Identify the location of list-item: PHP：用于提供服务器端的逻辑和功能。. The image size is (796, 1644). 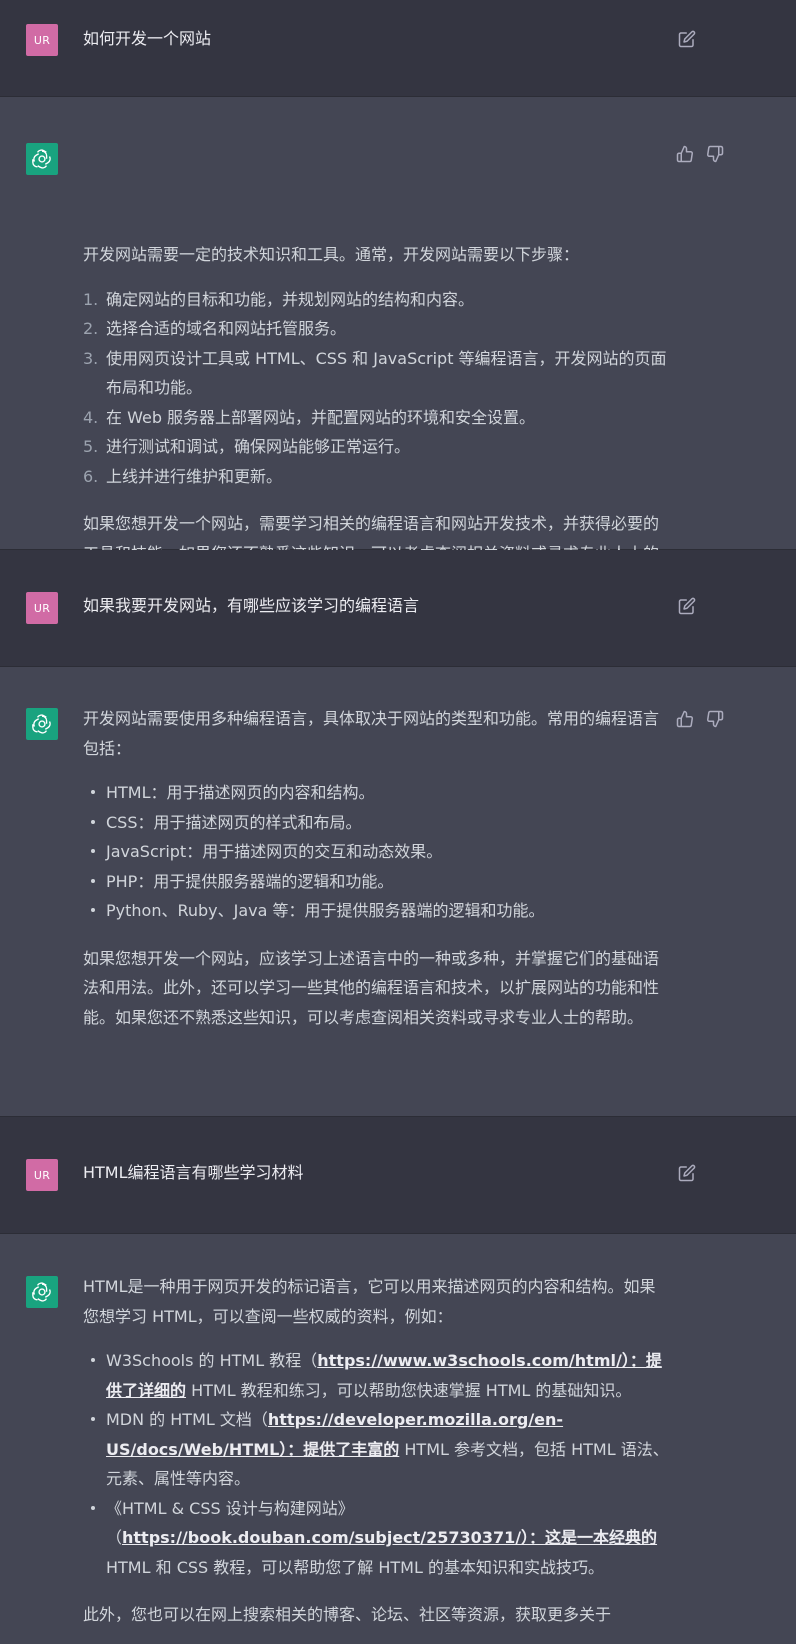
(376, 882).